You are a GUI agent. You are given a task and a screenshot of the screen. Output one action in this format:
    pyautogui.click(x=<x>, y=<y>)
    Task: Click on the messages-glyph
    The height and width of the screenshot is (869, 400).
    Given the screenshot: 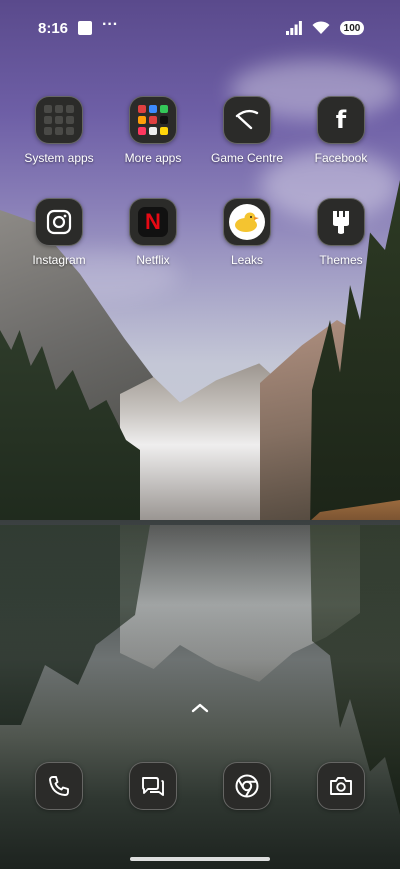 What is the action you would take?
    pyautogui.click(x=153, y=786)
    